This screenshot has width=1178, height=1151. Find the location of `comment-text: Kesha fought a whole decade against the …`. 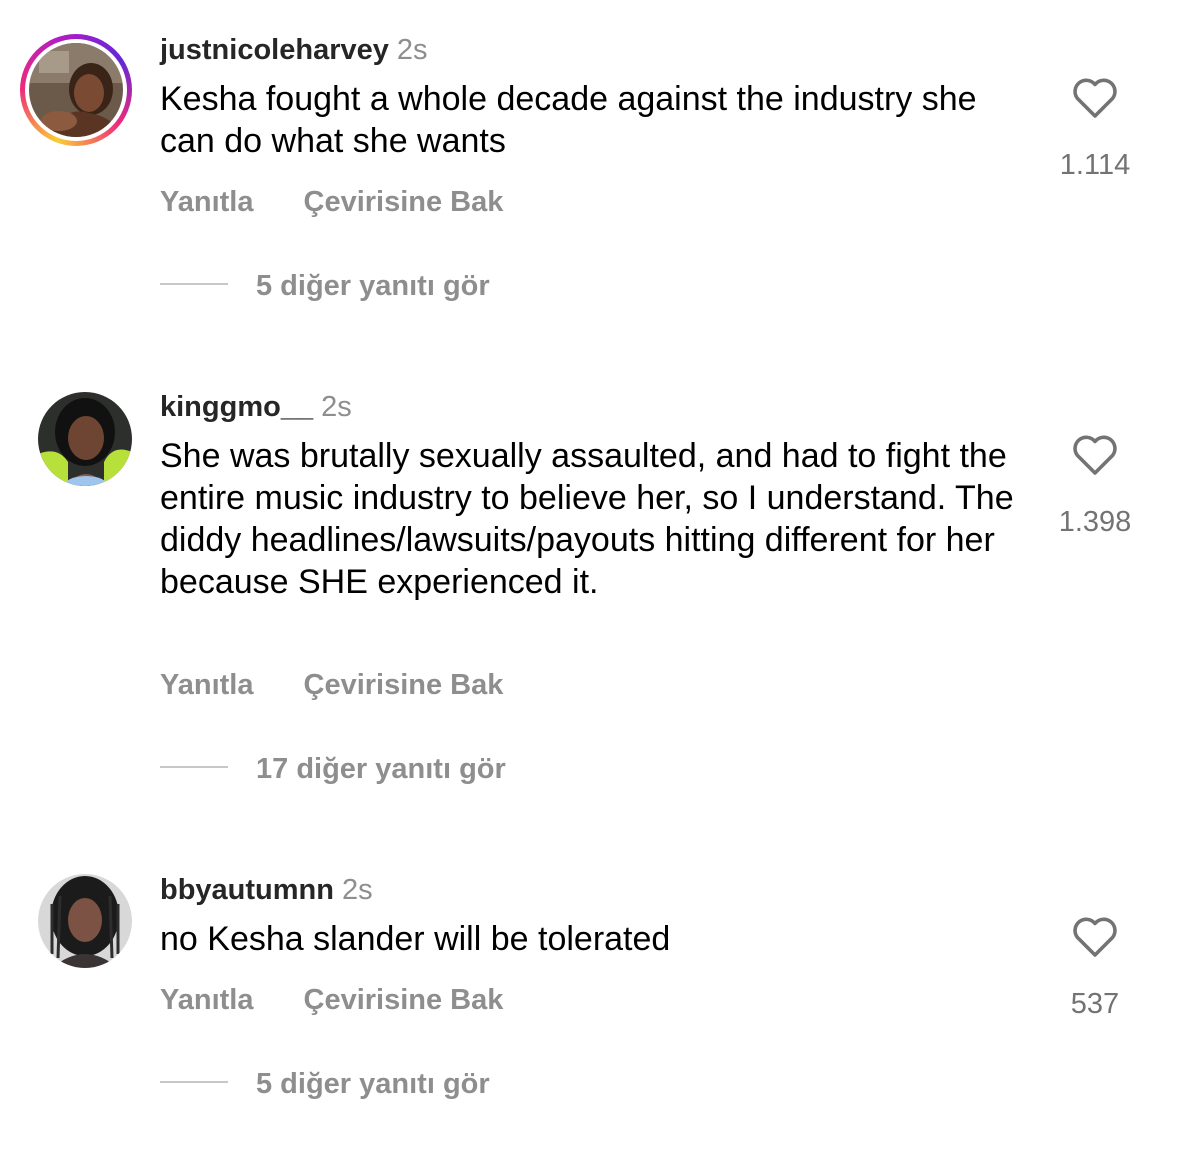

comment-text: Kesha fought a whole decade against the … is located at coordinates (568, 120).